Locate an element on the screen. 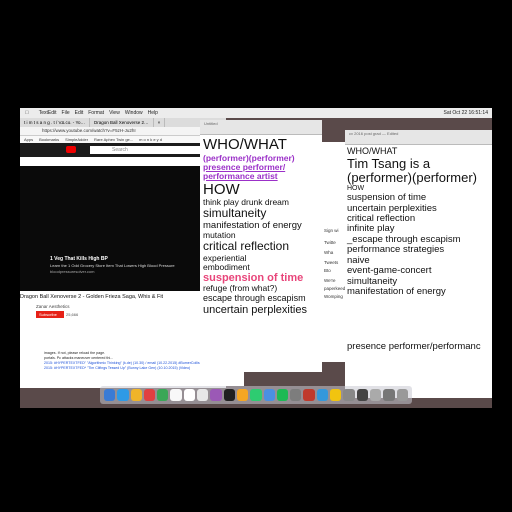 This screenshot has height=512, width=512. twitter-item: Wha is located at coordinates (328, 252).